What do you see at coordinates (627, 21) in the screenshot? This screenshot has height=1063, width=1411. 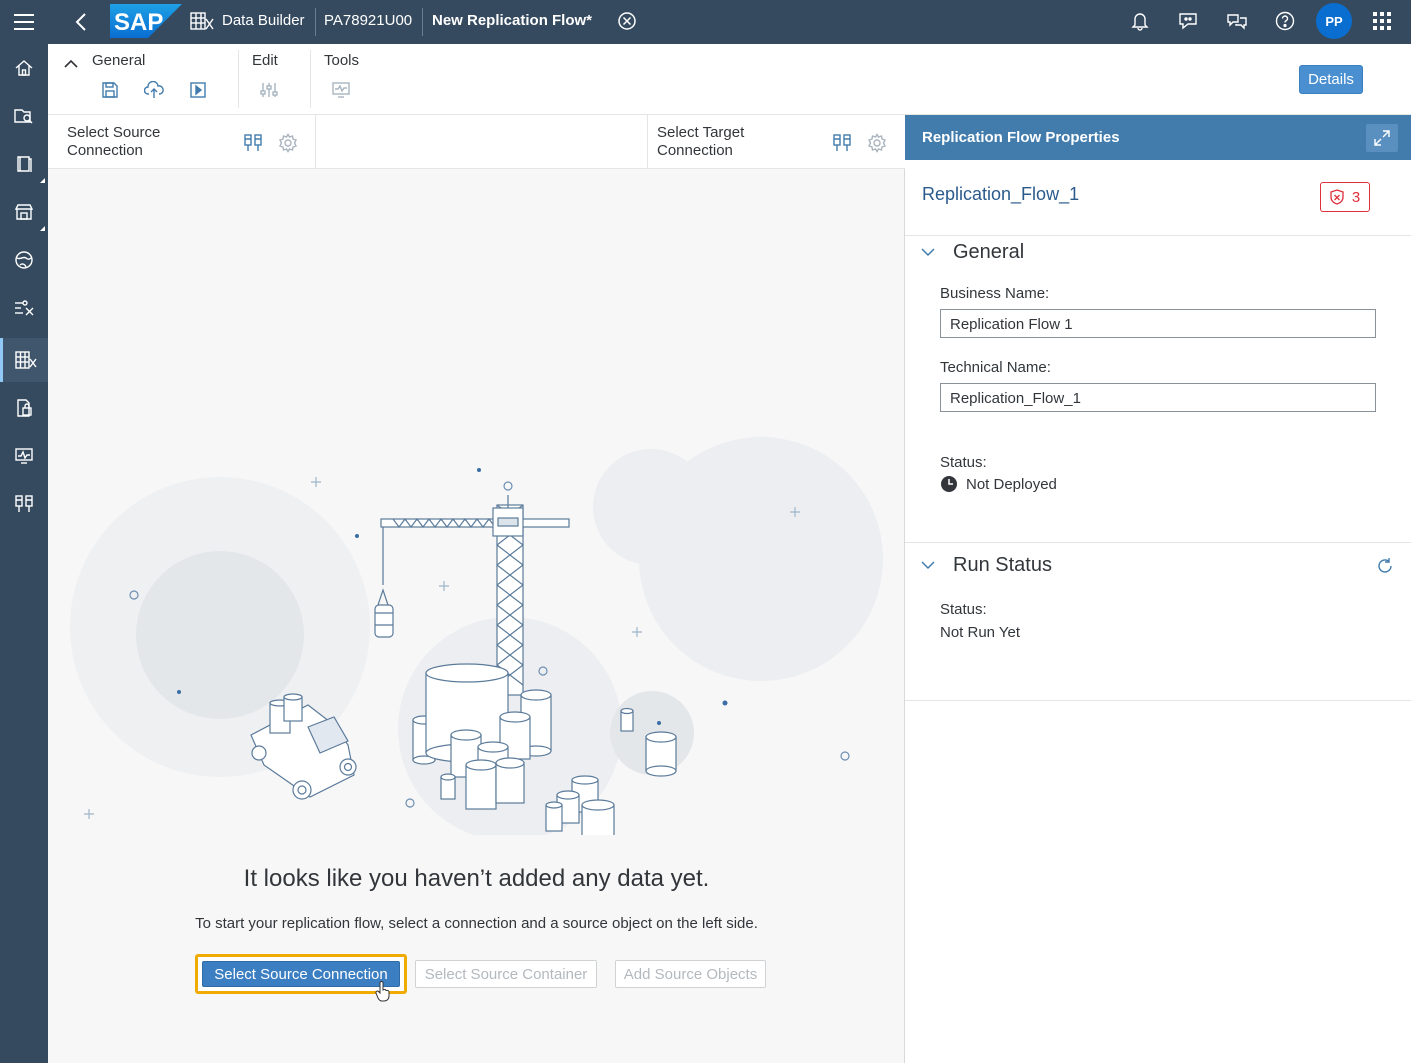 I see `close-document-icon` at bounding box center [627, 21].